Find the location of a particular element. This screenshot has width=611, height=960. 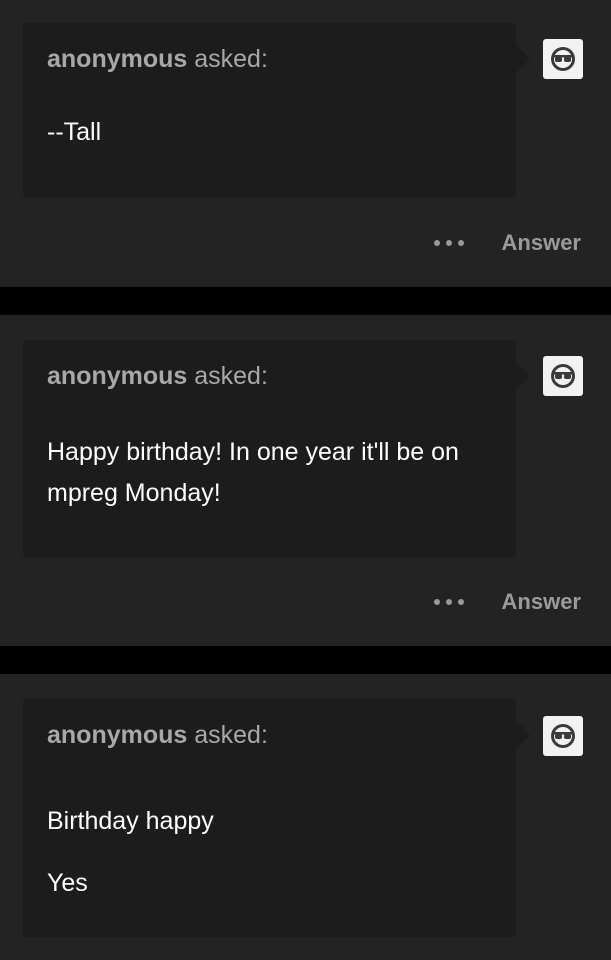

question-line: --Tall is located at coordinates (74, 132).